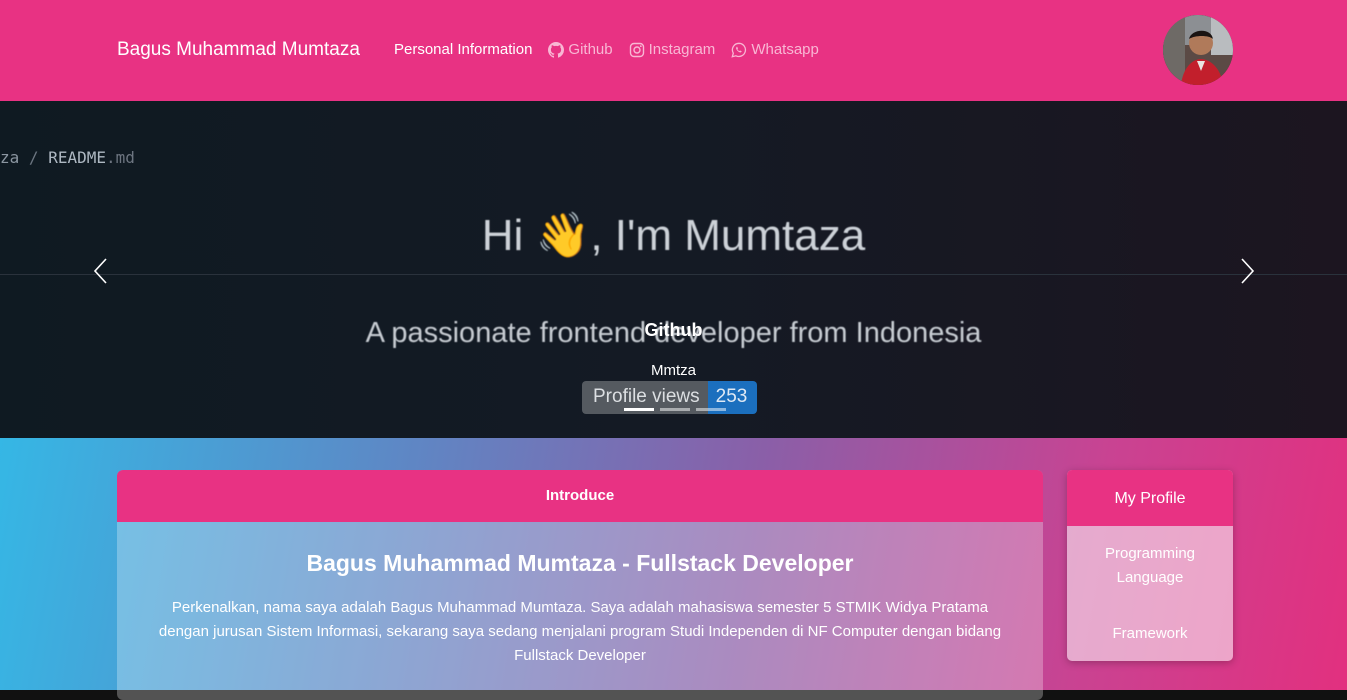 The width and height of the screenshot is (1347, 700). Describe the element at coordinates (238, 50) in the screenshot. I see `brand-name: Bagus Muhammad Mumtaza` at that location.